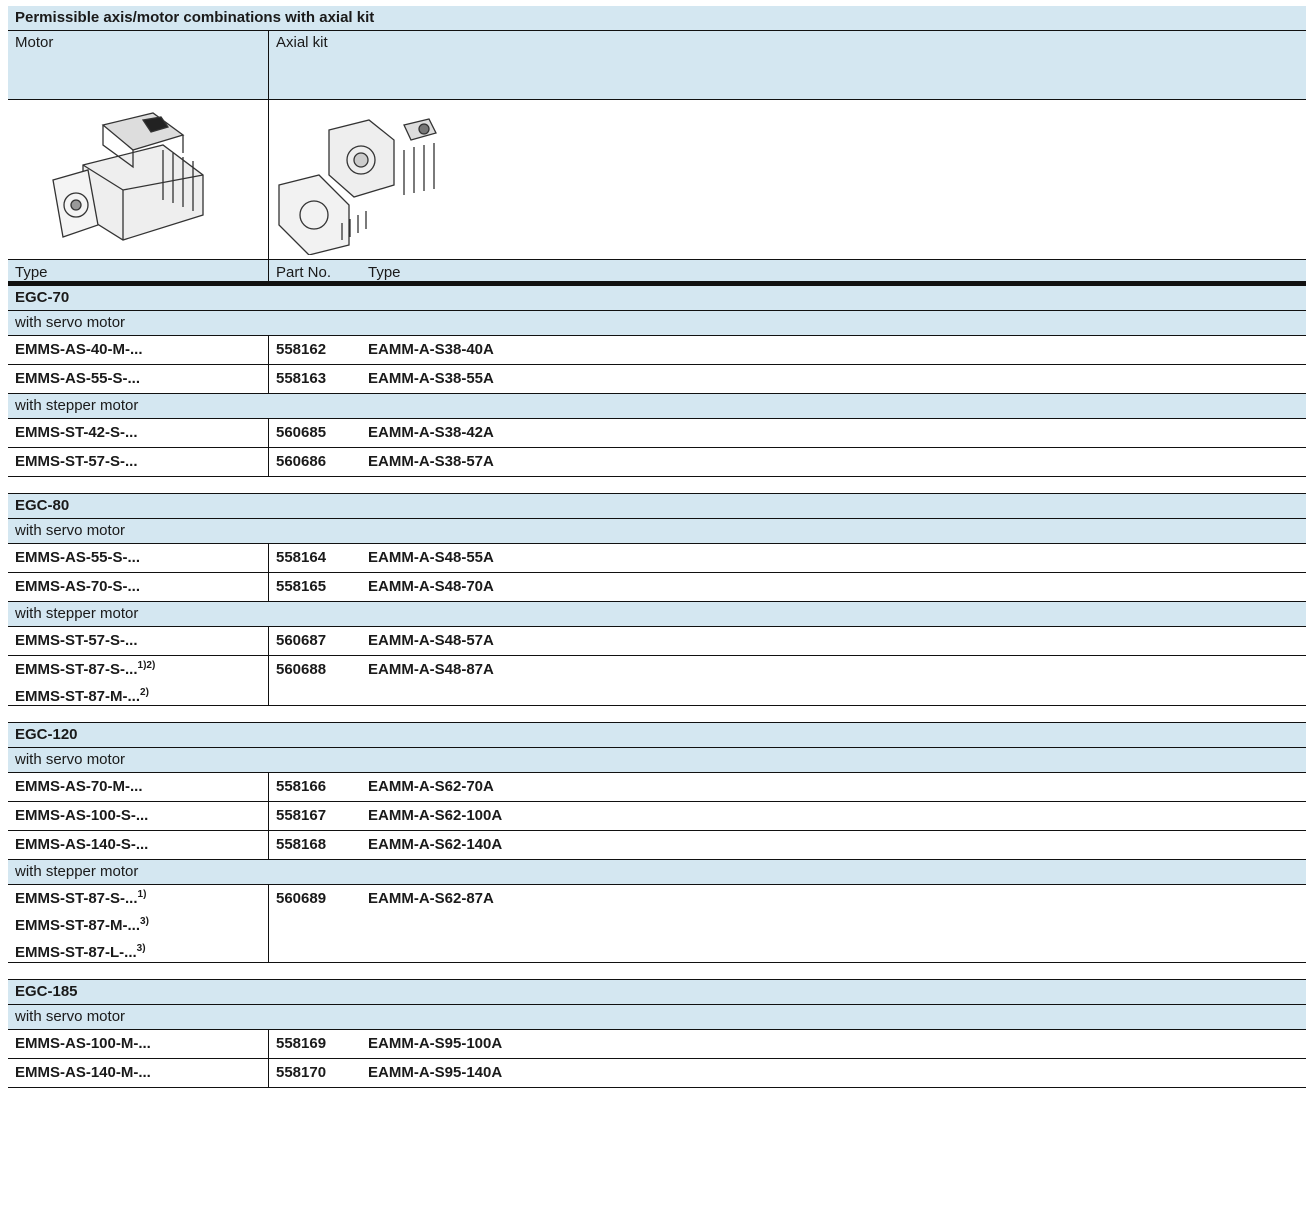 This screenshot has height=1210, width=1306. What do you see at coordinates (657, 273) in the screenshot?
I see `column-header-row: Type Part No. Type` at bounding box center [657, 273].